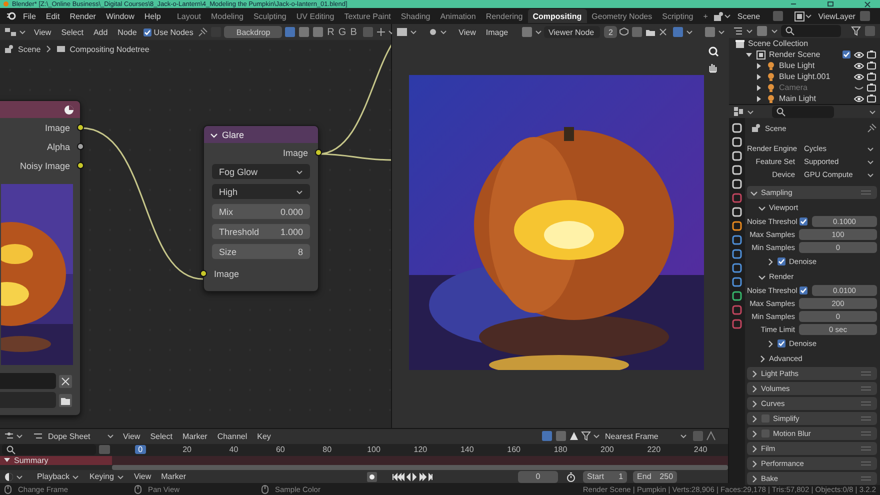 The image size is (880, 495). Describe the element at coordinates (655, 476) in the screenshot. I see `end-frame-field: End 250` at that location.